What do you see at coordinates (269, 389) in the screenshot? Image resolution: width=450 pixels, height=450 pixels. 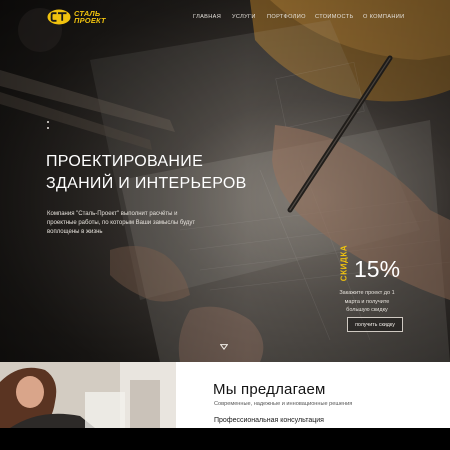 I see `offer-title: Мы предлагаем` at bounding box center [269, 389].